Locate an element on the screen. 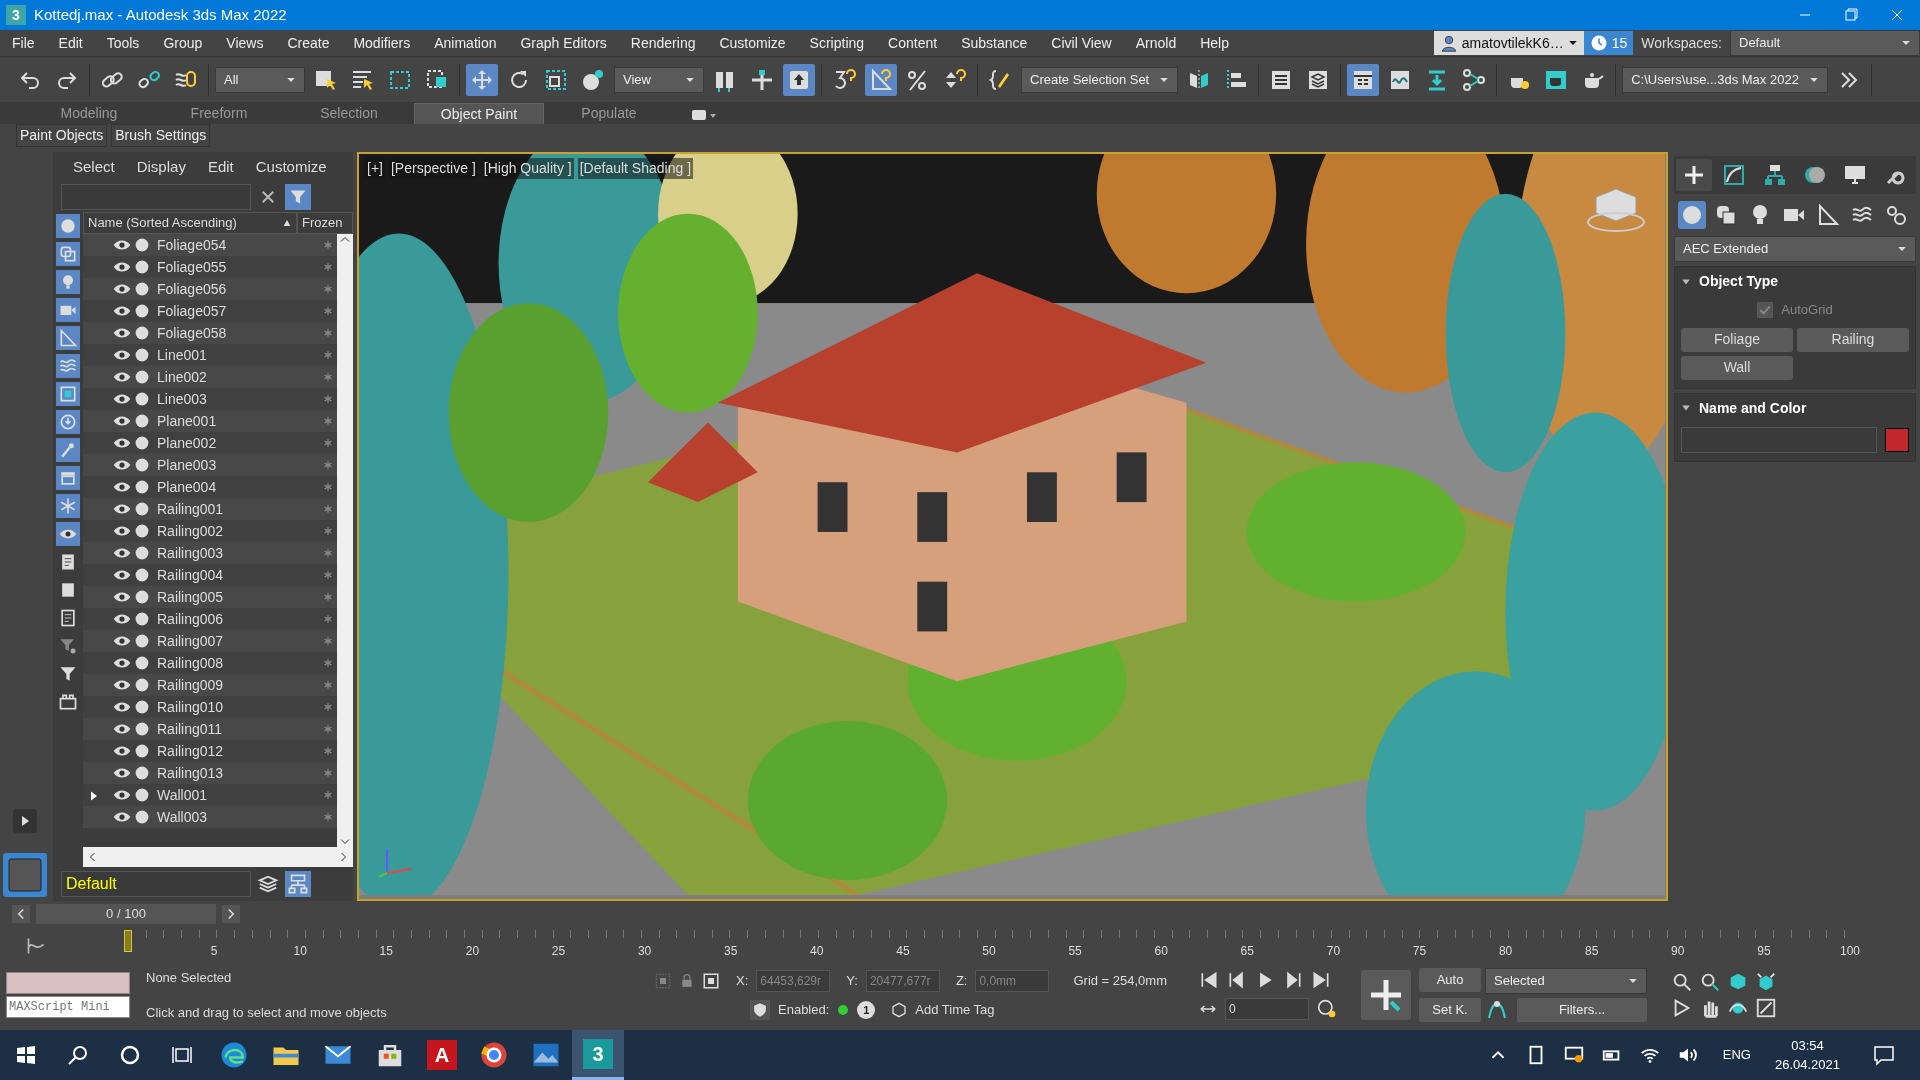 This screenshot has height=1080, width=1920. viewport-layout-icon is located at coordinates (24, 875).